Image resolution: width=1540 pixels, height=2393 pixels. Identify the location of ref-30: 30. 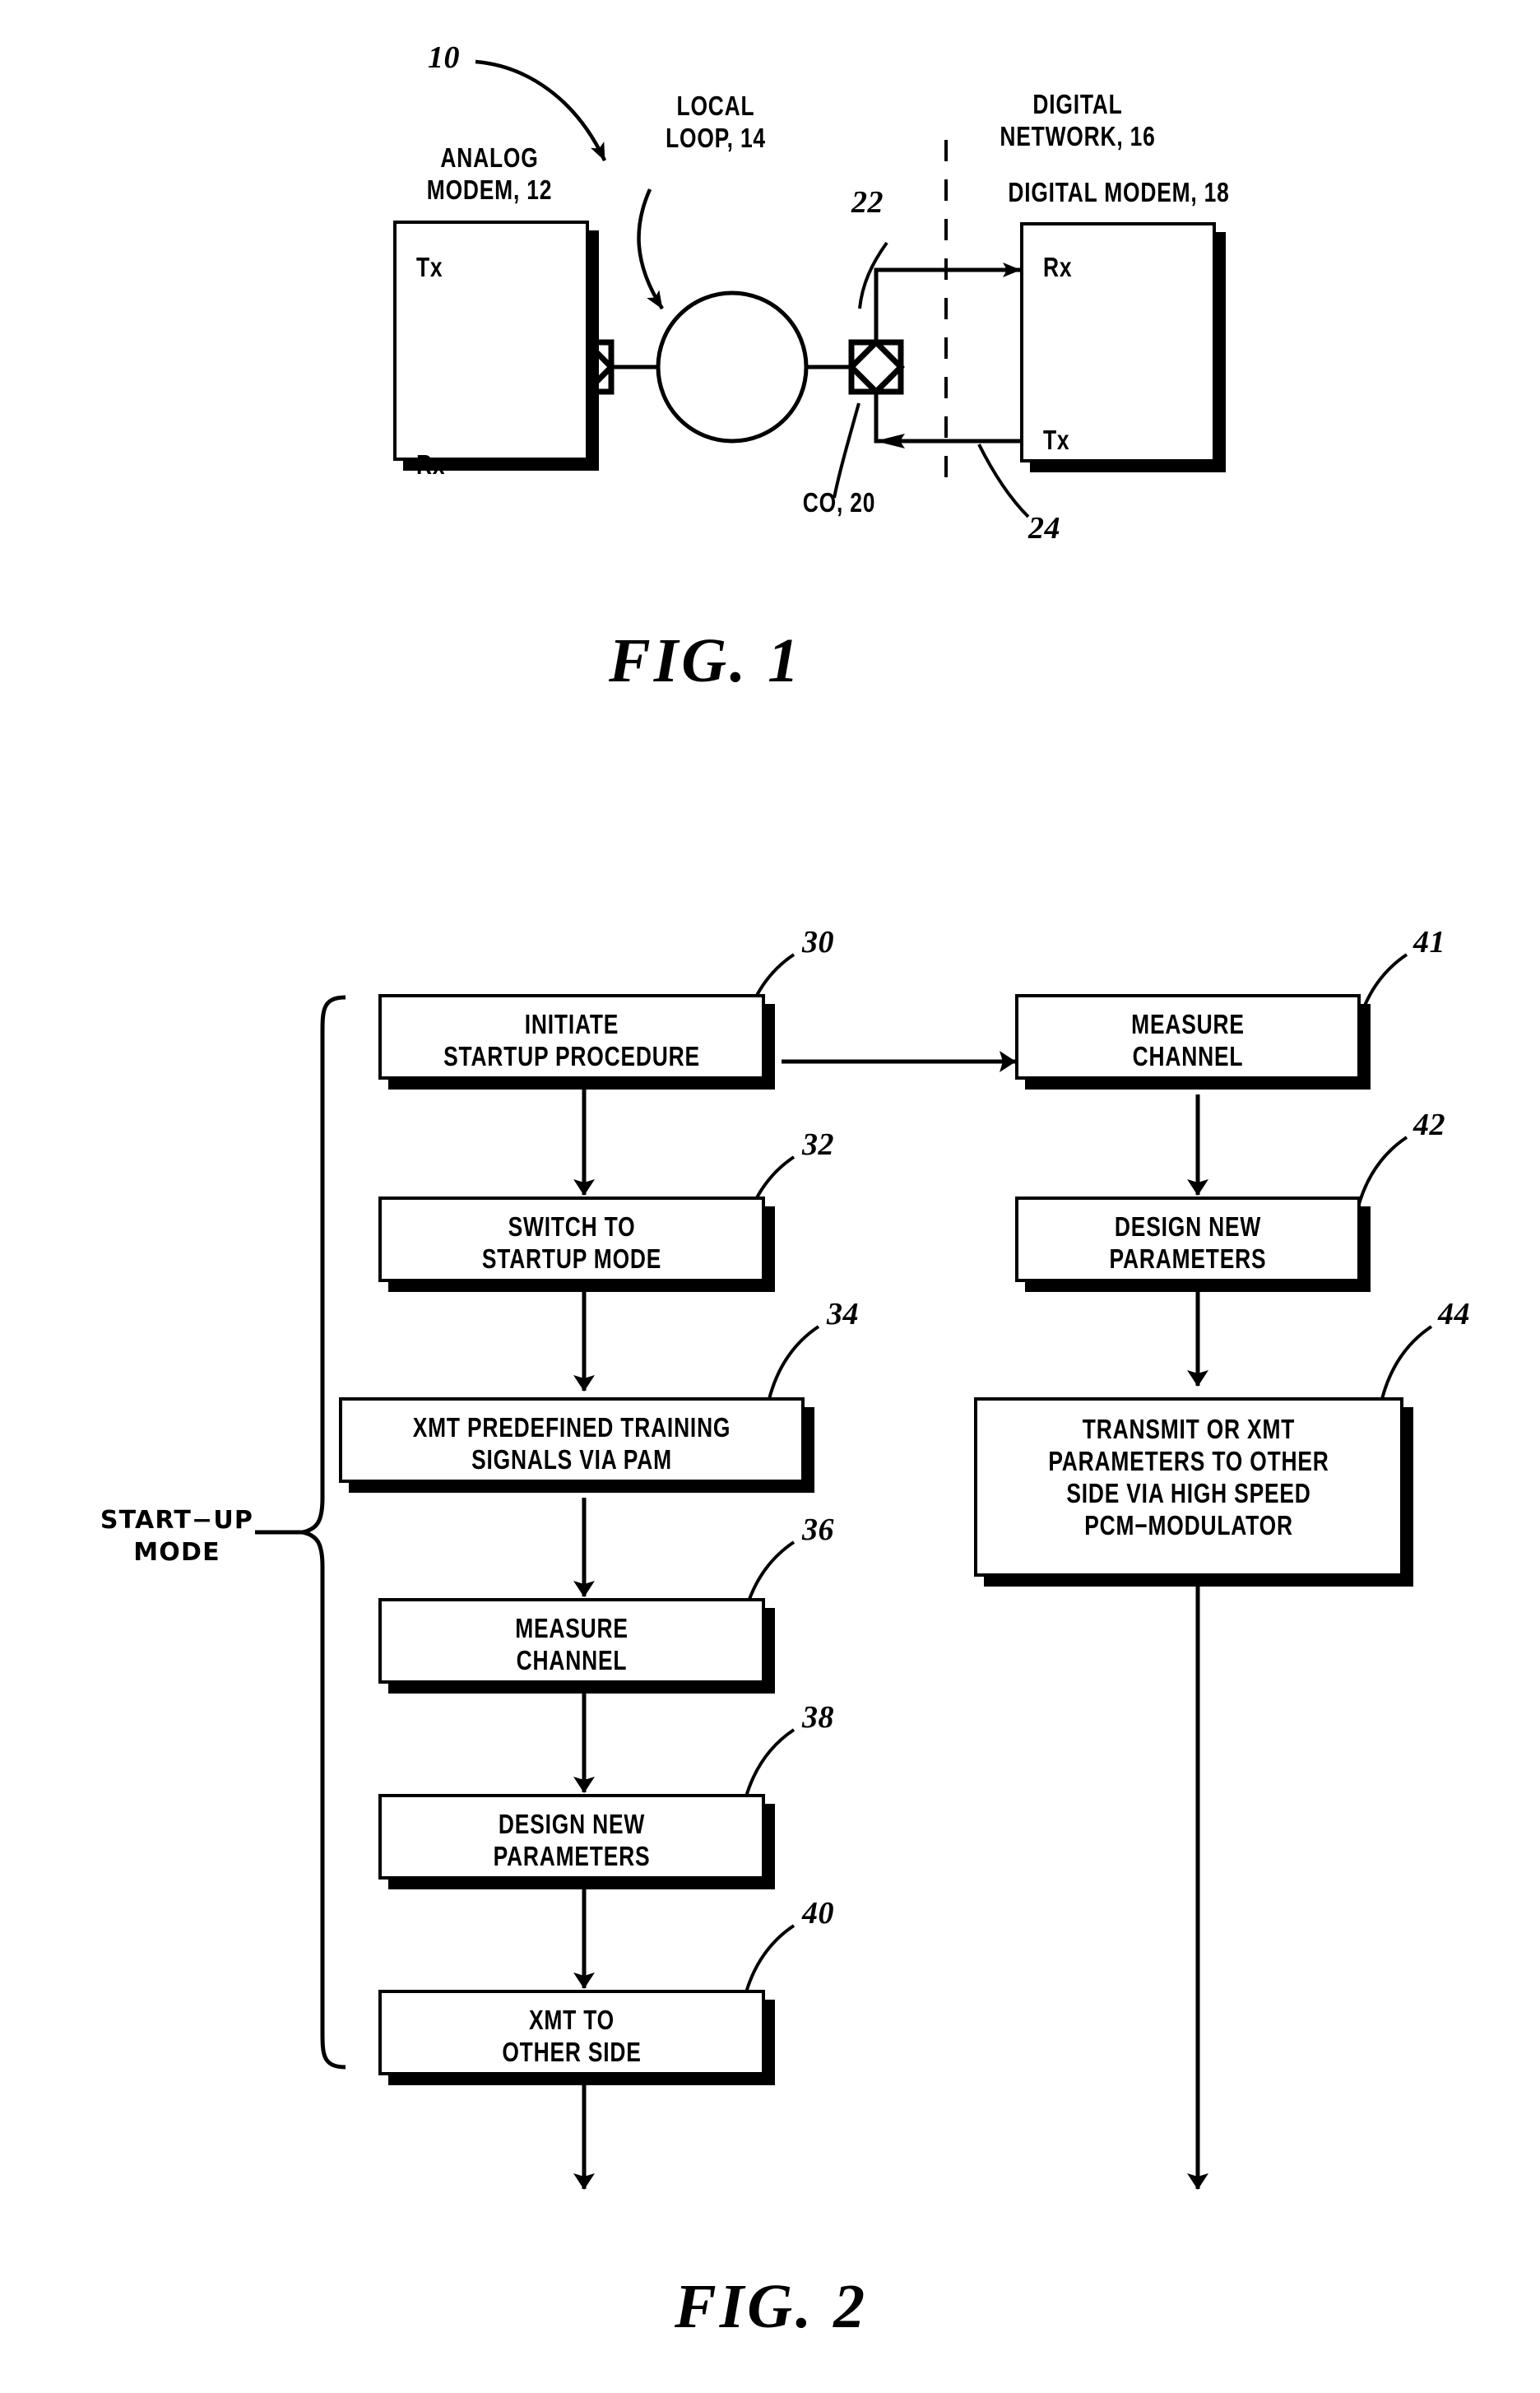
(818, 942).